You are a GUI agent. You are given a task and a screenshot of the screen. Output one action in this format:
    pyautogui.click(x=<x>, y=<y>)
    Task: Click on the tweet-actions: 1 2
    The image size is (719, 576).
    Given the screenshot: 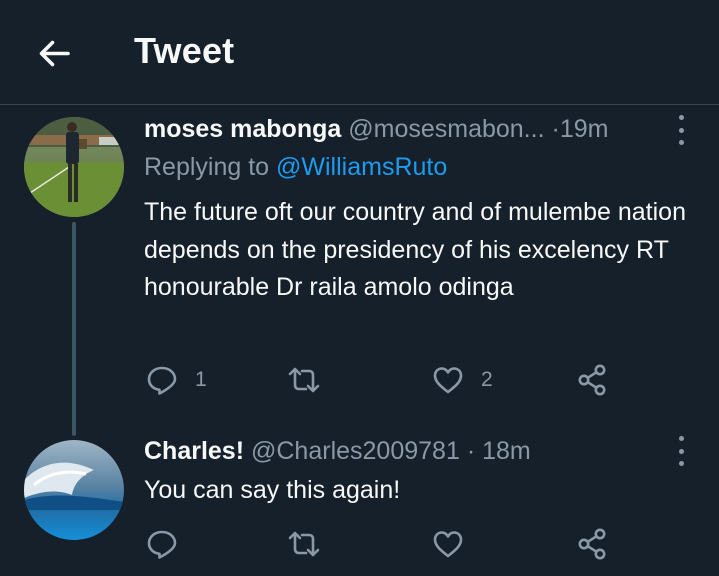 What is the action you would take?
    pyautogui.click(x=359, y=380)
    